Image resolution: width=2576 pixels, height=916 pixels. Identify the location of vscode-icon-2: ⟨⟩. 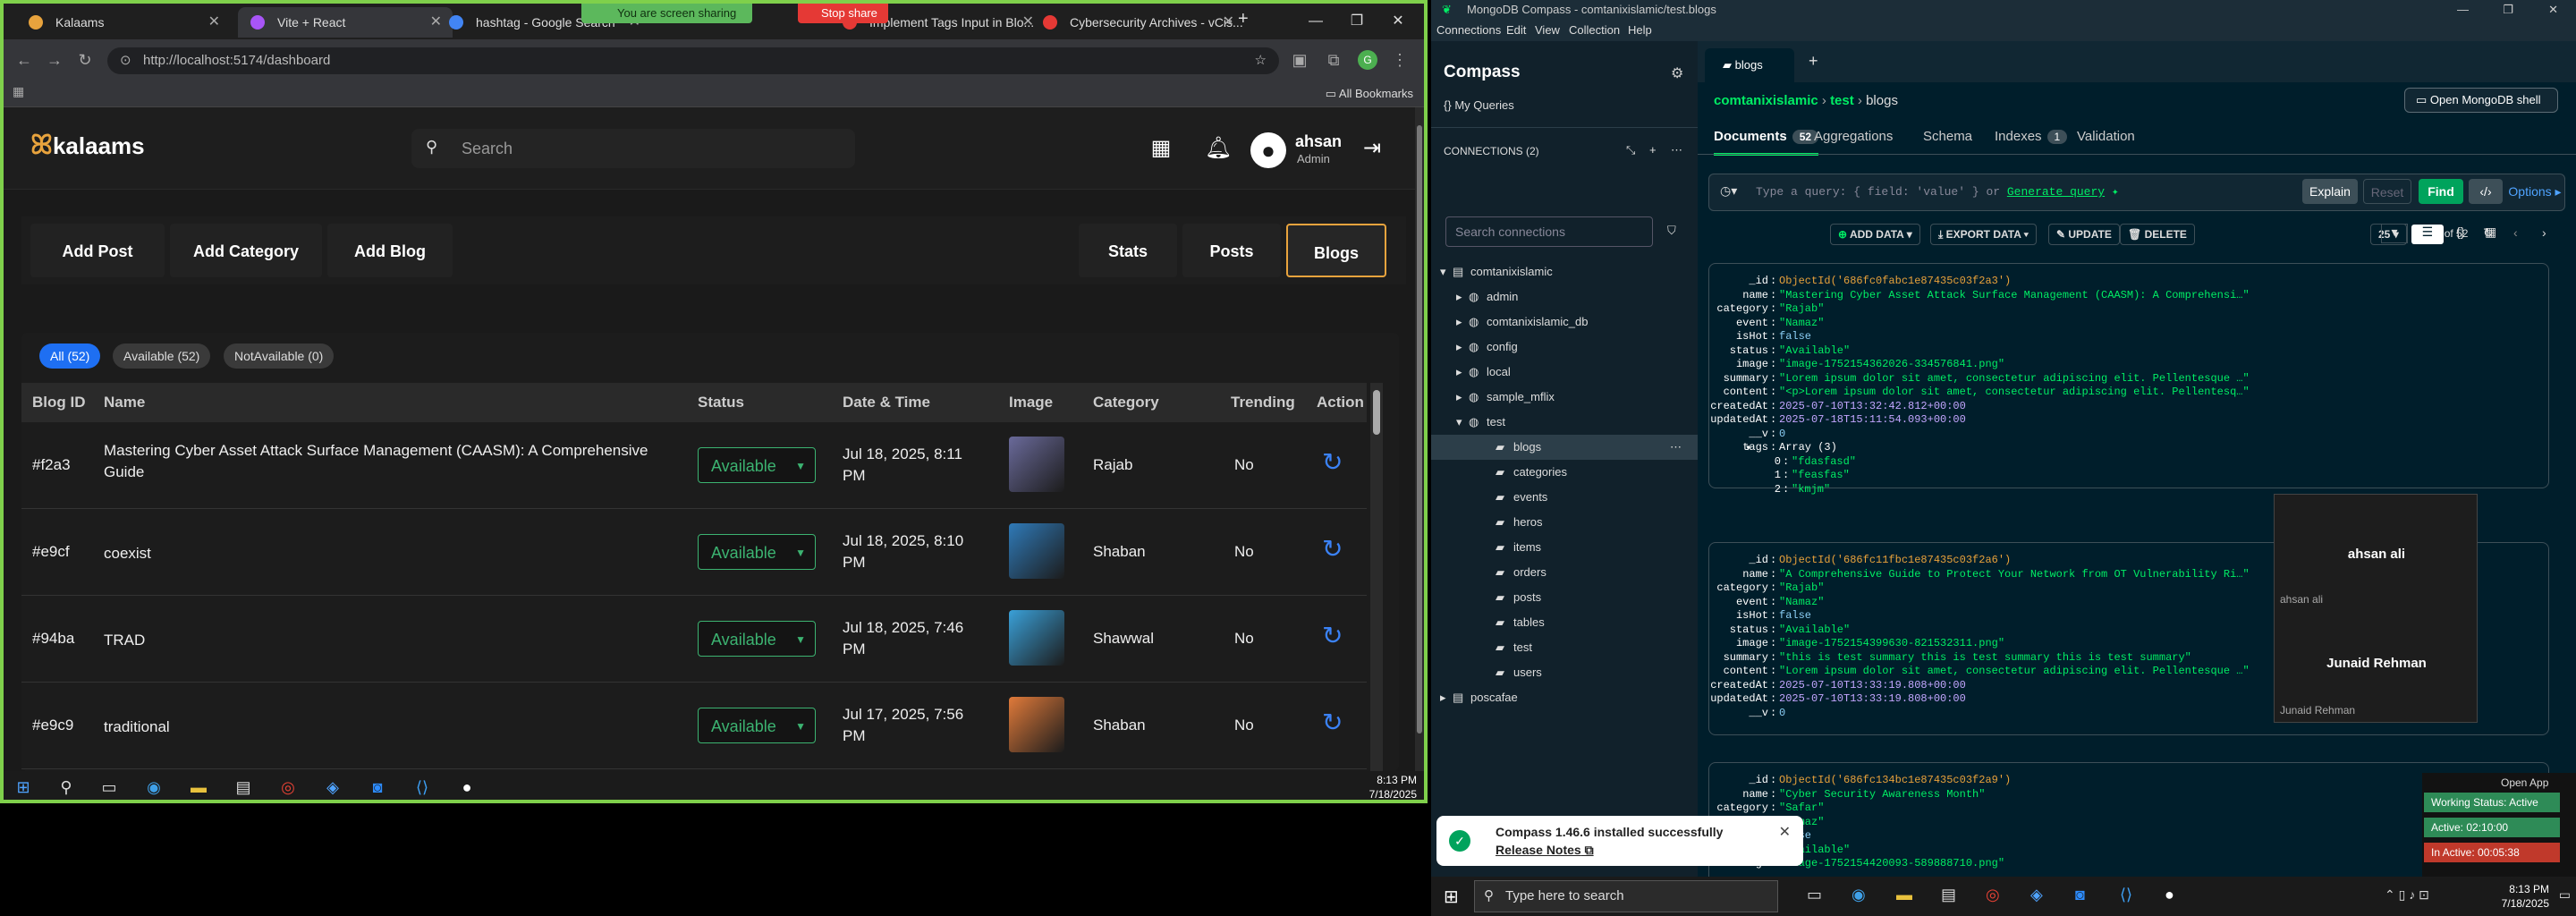
(2126, 895).